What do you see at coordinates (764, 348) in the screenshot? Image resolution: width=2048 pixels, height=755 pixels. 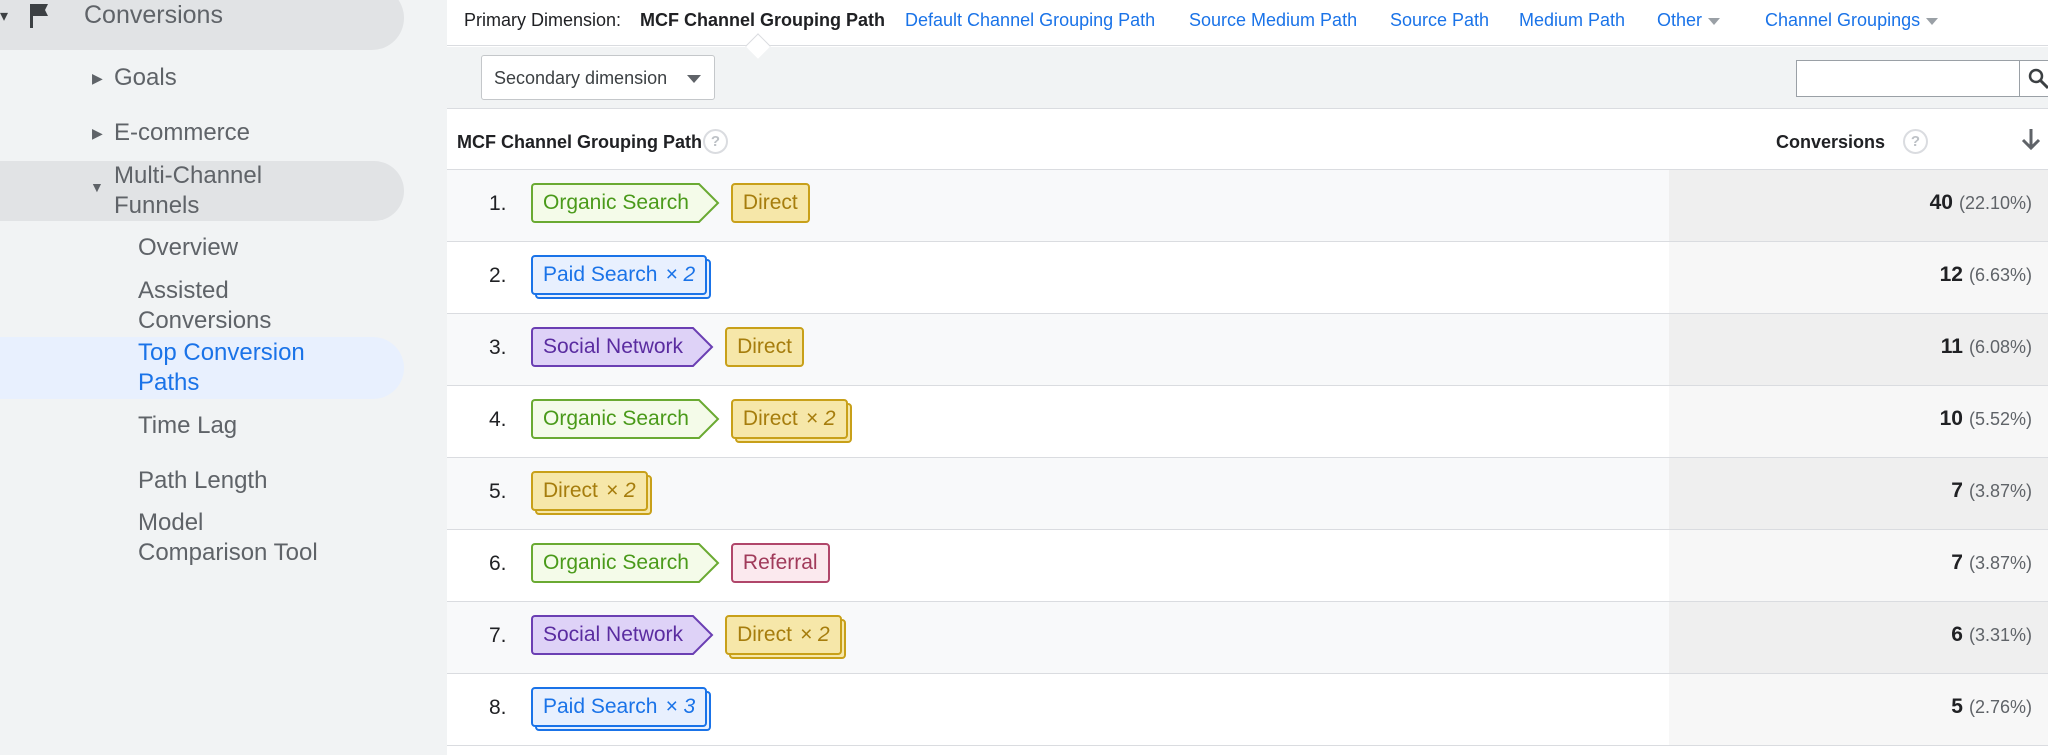 I see `channel-chip-direct: Direct` at bounding box center [764, 348].